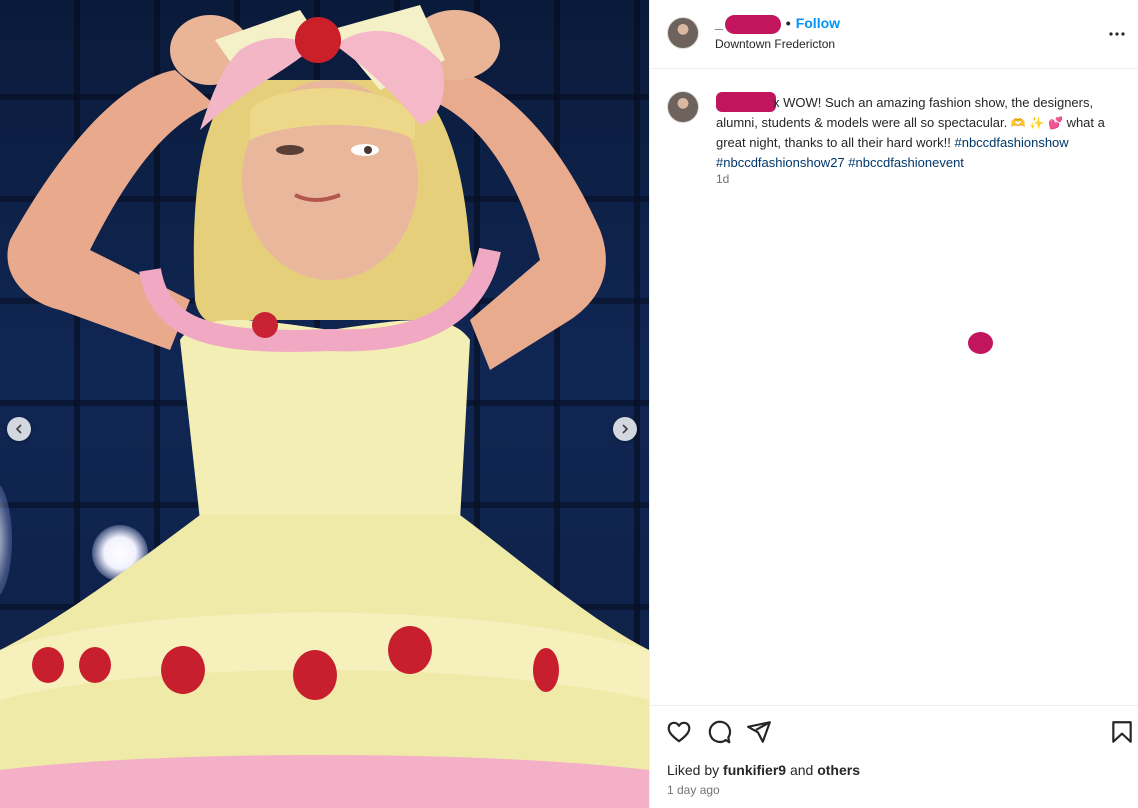  I want to click on caption-author-avatar, so click(683, 107).